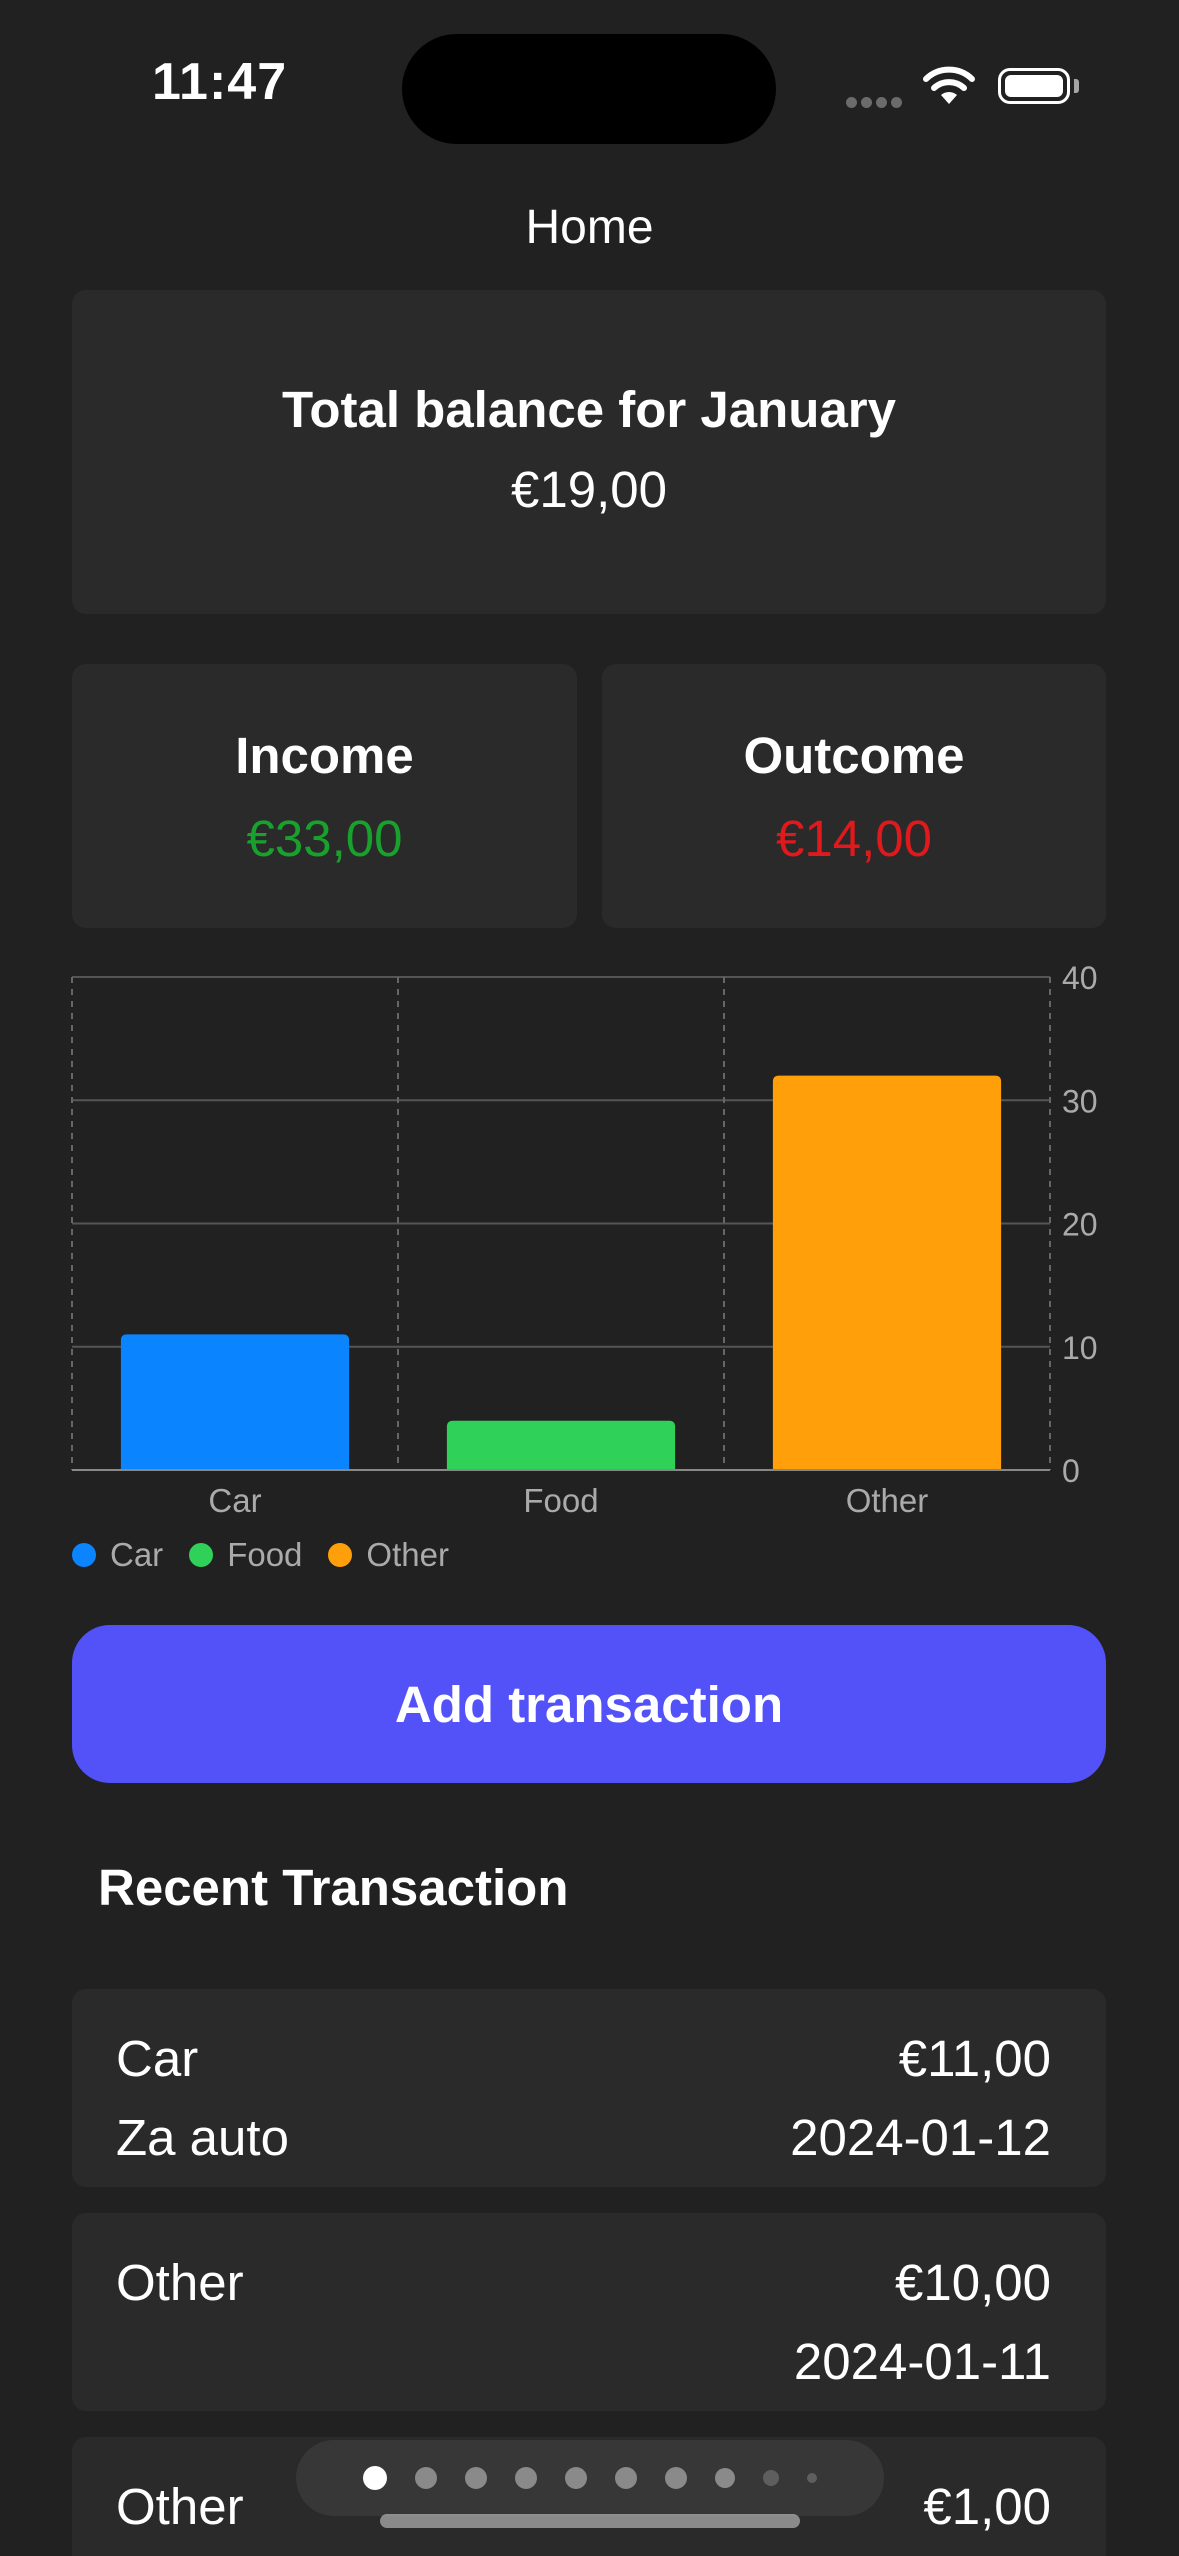  I want to click on chart-bar-car, so click(235, 1402).